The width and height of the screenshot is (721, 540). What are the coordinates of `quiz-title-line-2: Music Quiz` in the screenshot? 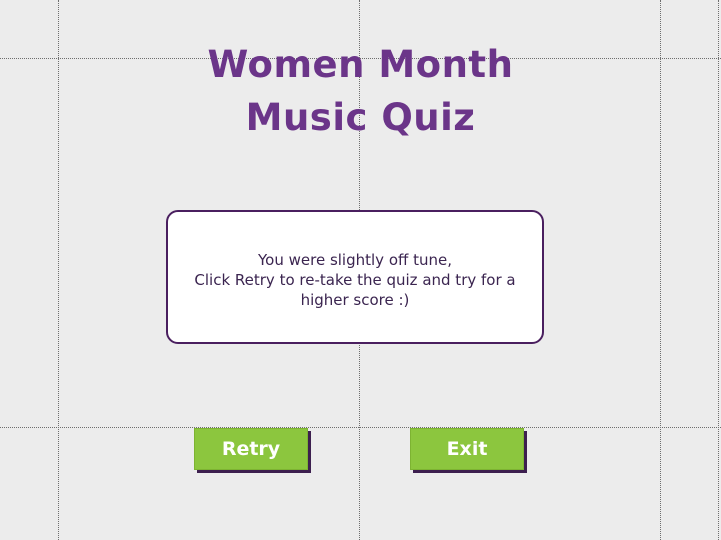 It's located at (360, 117).